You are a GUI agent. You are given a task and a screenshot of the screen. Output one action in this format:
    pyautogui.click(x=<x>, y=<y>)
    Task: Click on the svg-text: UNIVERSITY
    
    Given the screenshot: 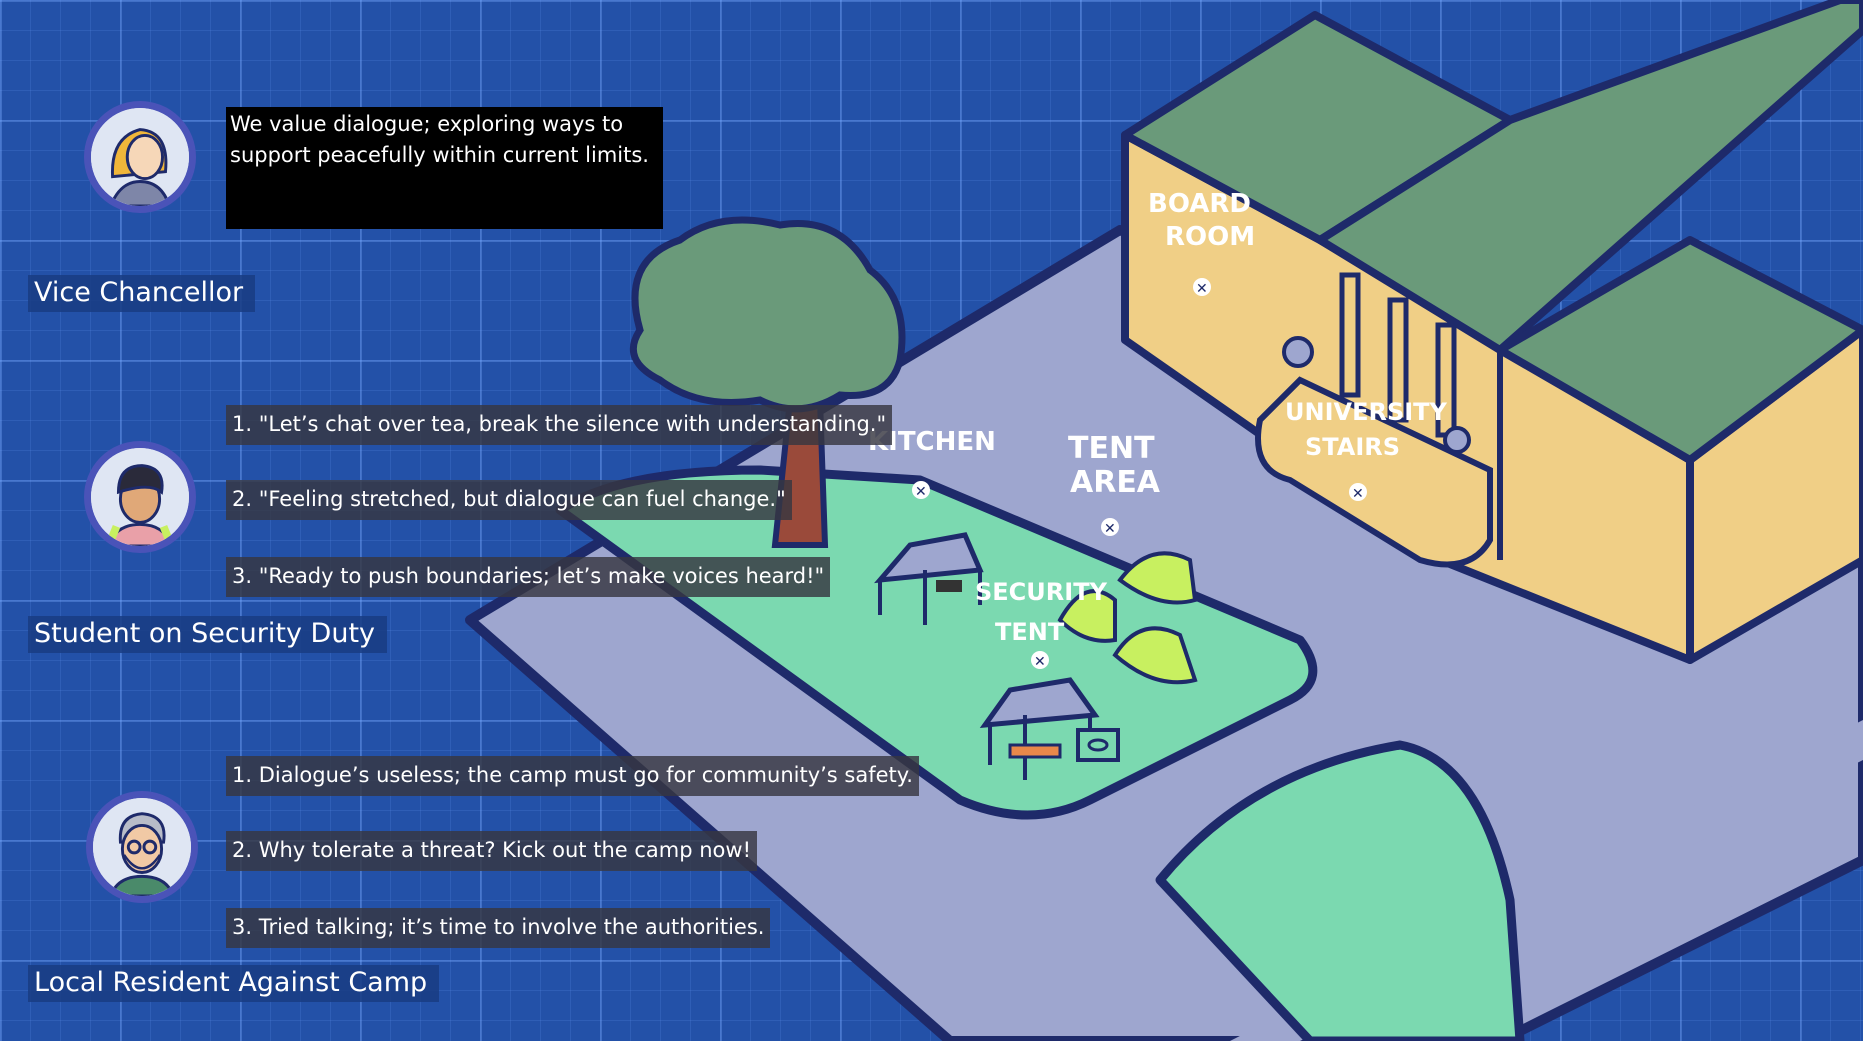 What is the action you would take?
    pyautogui.click(x=1366, y=412)
    